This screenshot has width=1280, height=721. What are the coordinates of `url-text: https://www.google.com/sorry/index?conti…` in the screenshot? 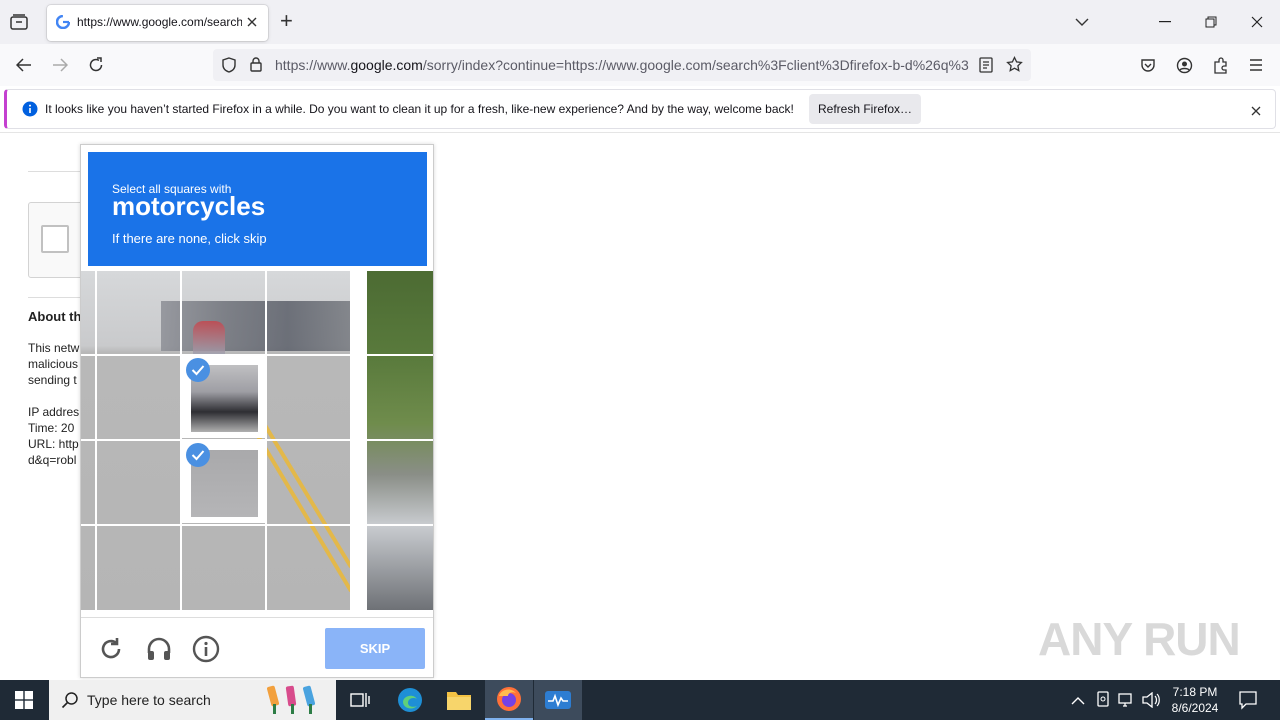 It's located at (622, 65).